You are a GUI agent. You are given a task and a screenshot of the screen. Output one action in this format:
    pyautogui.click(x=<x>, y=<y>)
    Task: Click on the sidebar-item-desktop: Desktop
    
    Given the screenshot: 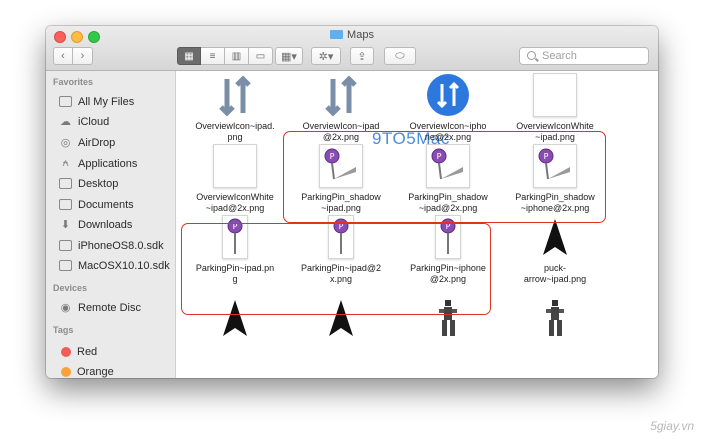 What is the action you would take?
    pyautogui.click(x=88, y=183)
    